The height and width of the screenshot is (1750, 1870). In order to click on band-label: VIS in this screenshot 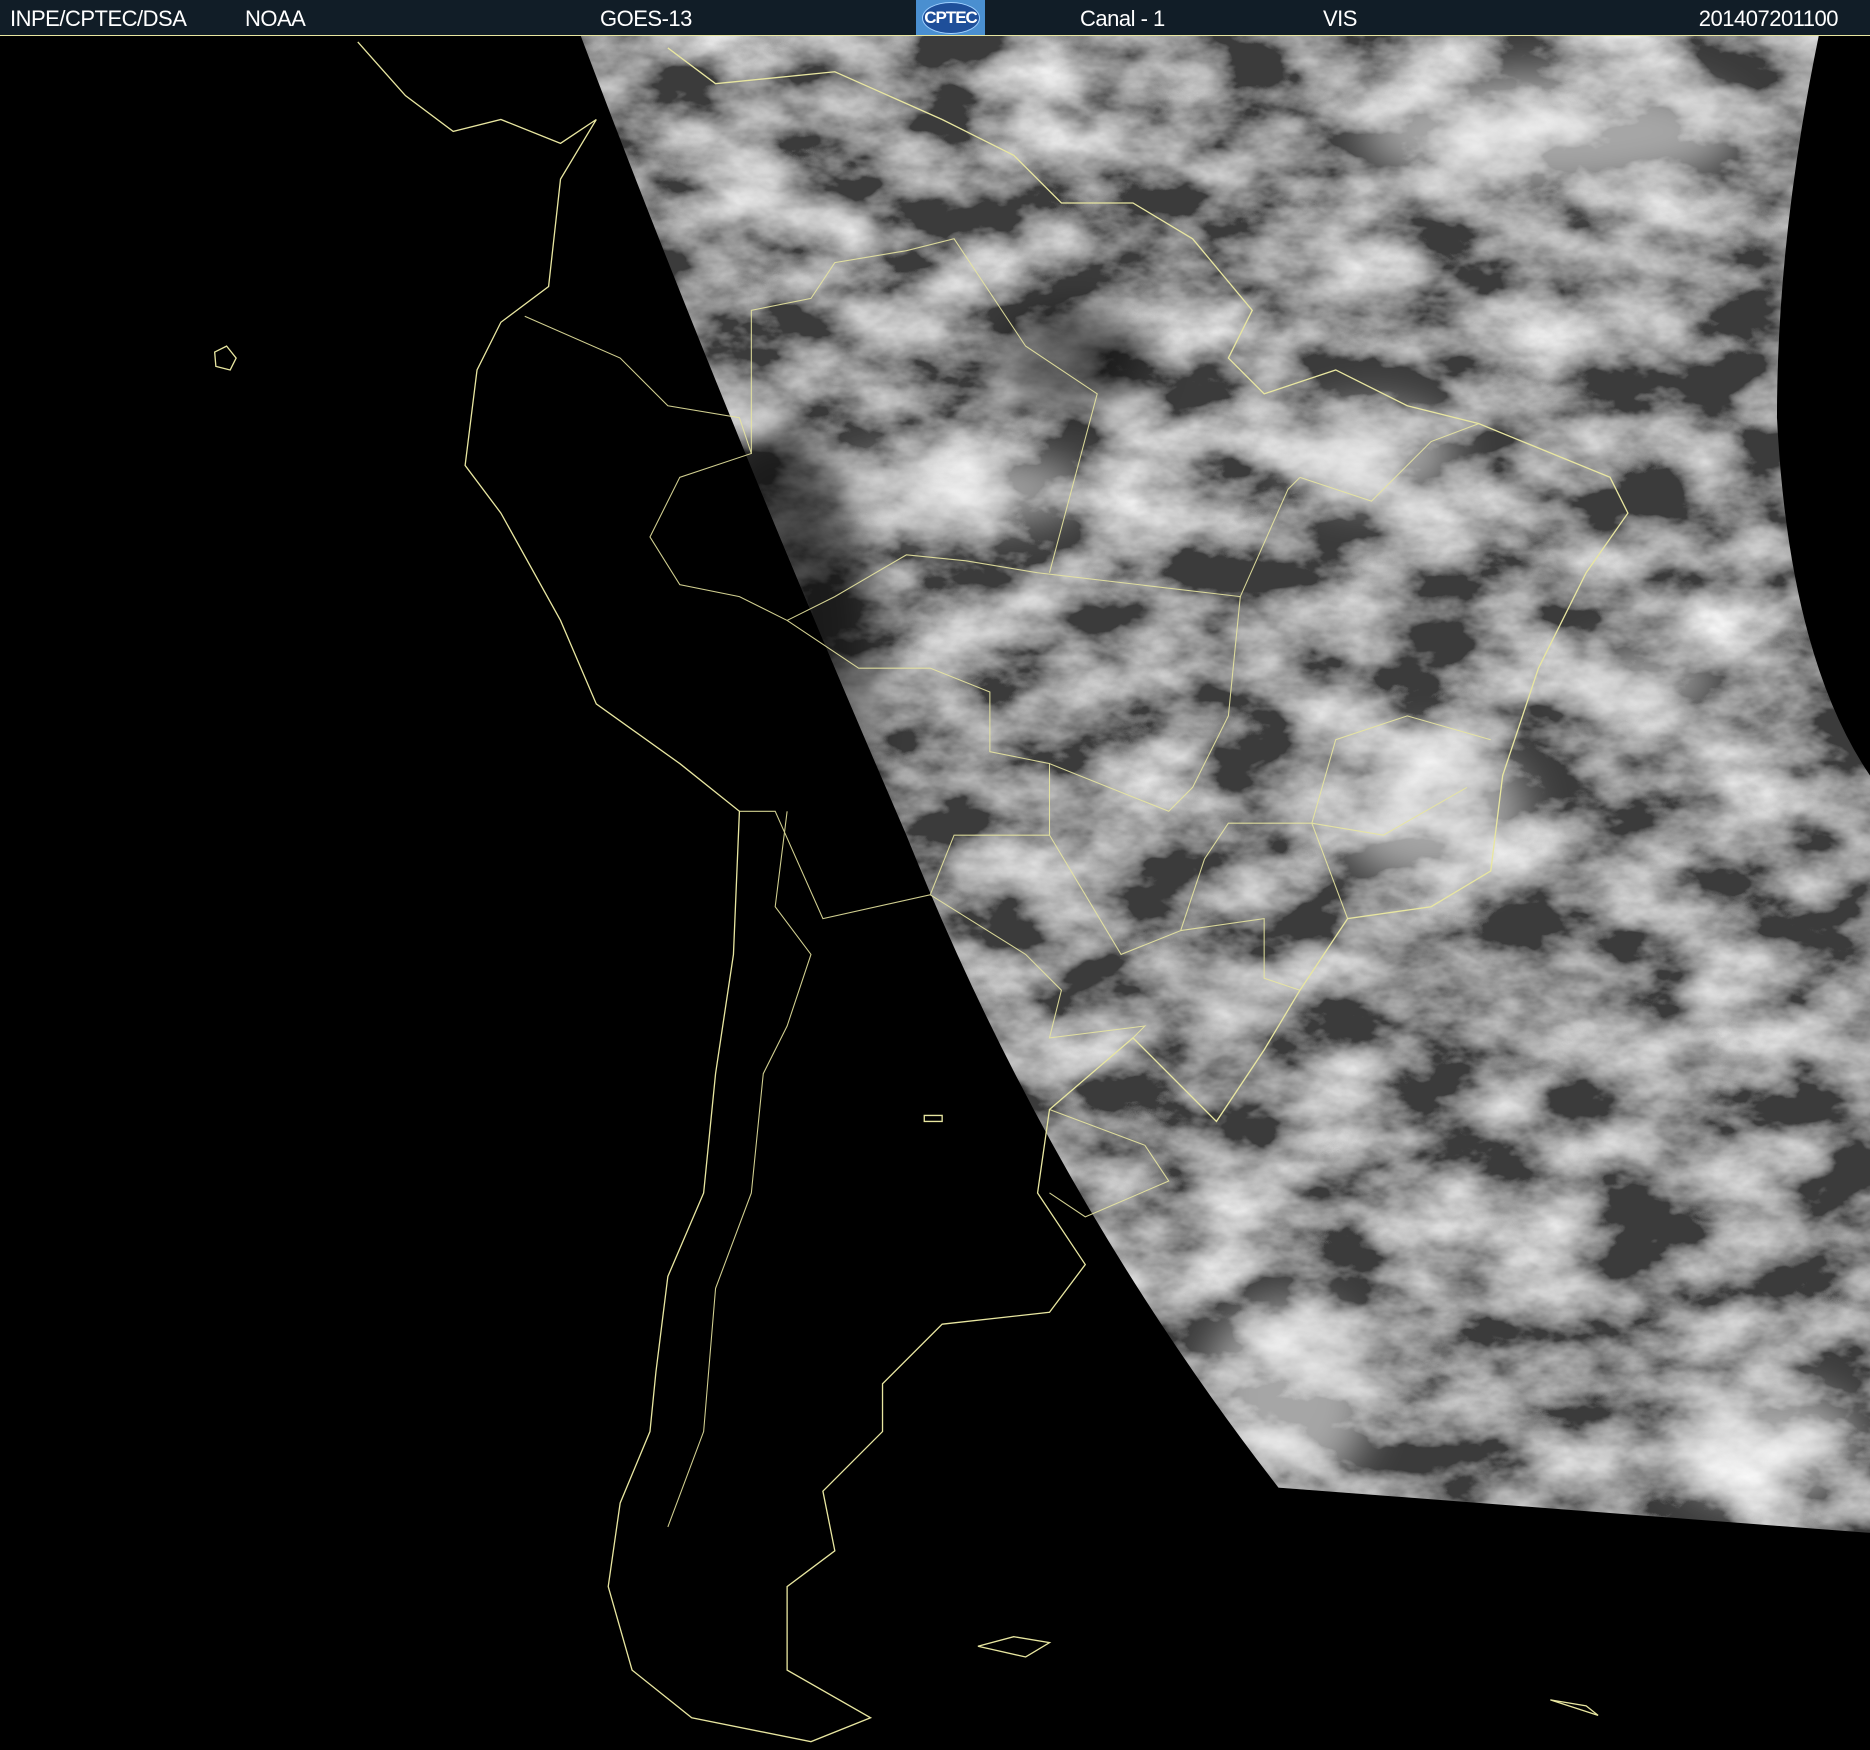, I will do `click(1340, 18)`.